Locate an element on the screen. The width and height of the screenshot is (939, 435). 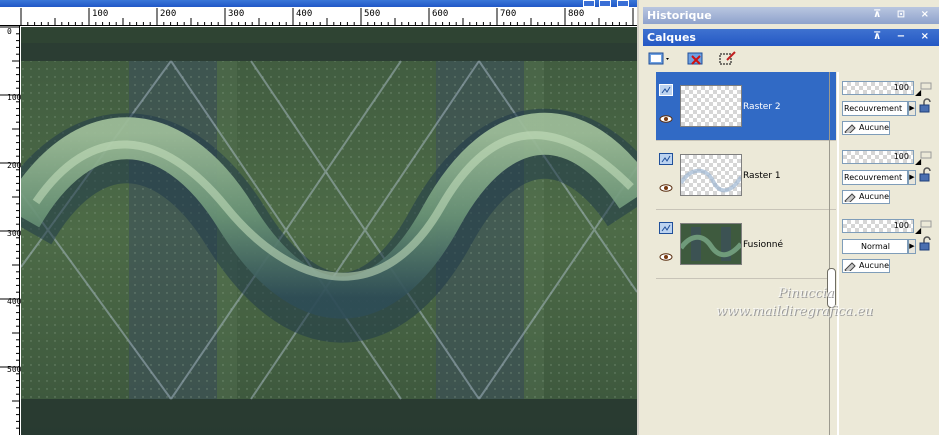
layer-name: Raster 2 is located at coordinates (762, 107).